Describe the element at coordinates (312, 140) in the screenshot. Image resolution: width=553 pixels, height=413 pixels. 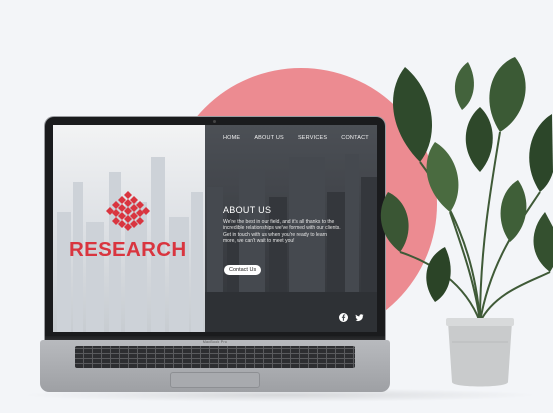
I see `nav-services: SERVICES` at that location.